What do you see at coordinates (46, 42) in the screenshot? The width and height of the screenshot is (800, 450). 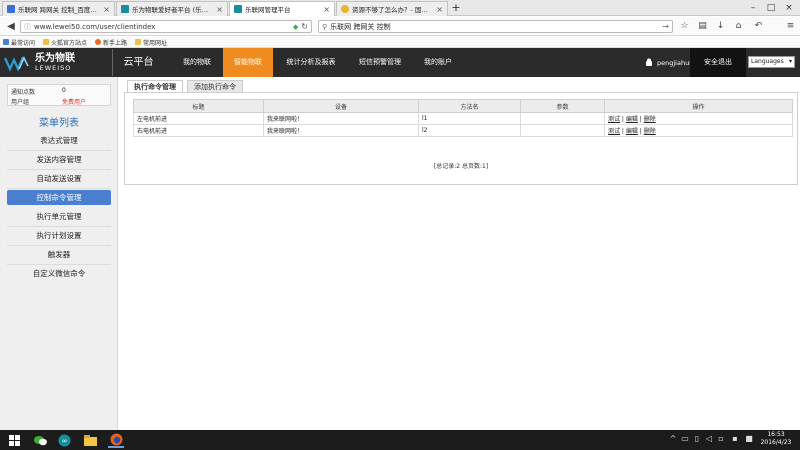 I see `folder-icon` at bounding box center [46, 42].